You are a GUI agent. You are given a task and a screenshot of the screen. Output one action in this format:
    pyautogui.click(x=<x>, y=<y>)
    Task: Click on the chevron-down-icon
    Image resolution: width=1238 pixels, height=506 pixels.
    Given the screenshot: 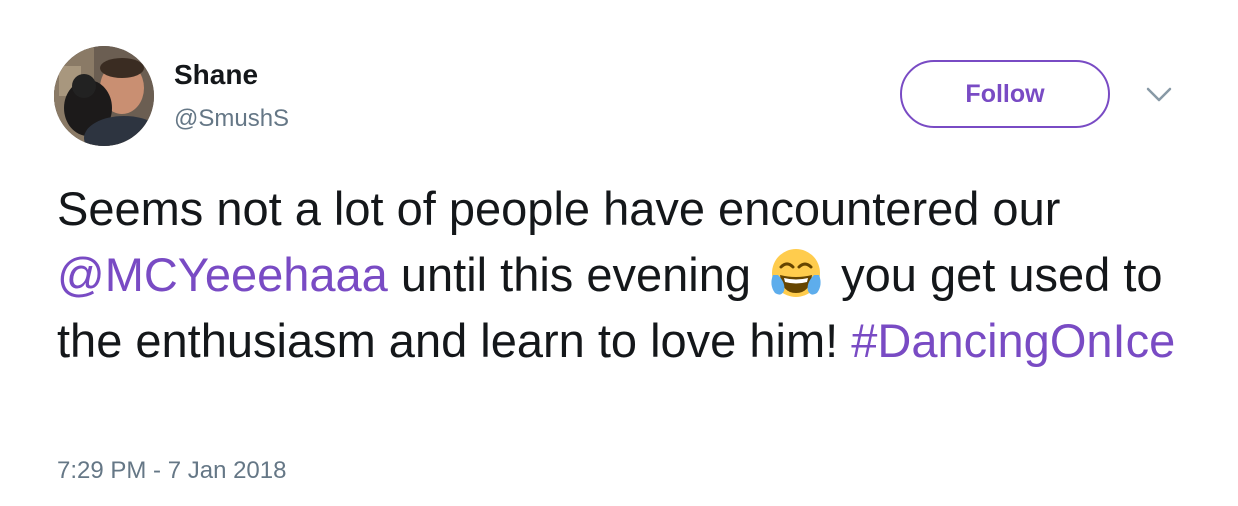 What is the action you would take?
    pyautogui.click(x=1159, y=95)
    